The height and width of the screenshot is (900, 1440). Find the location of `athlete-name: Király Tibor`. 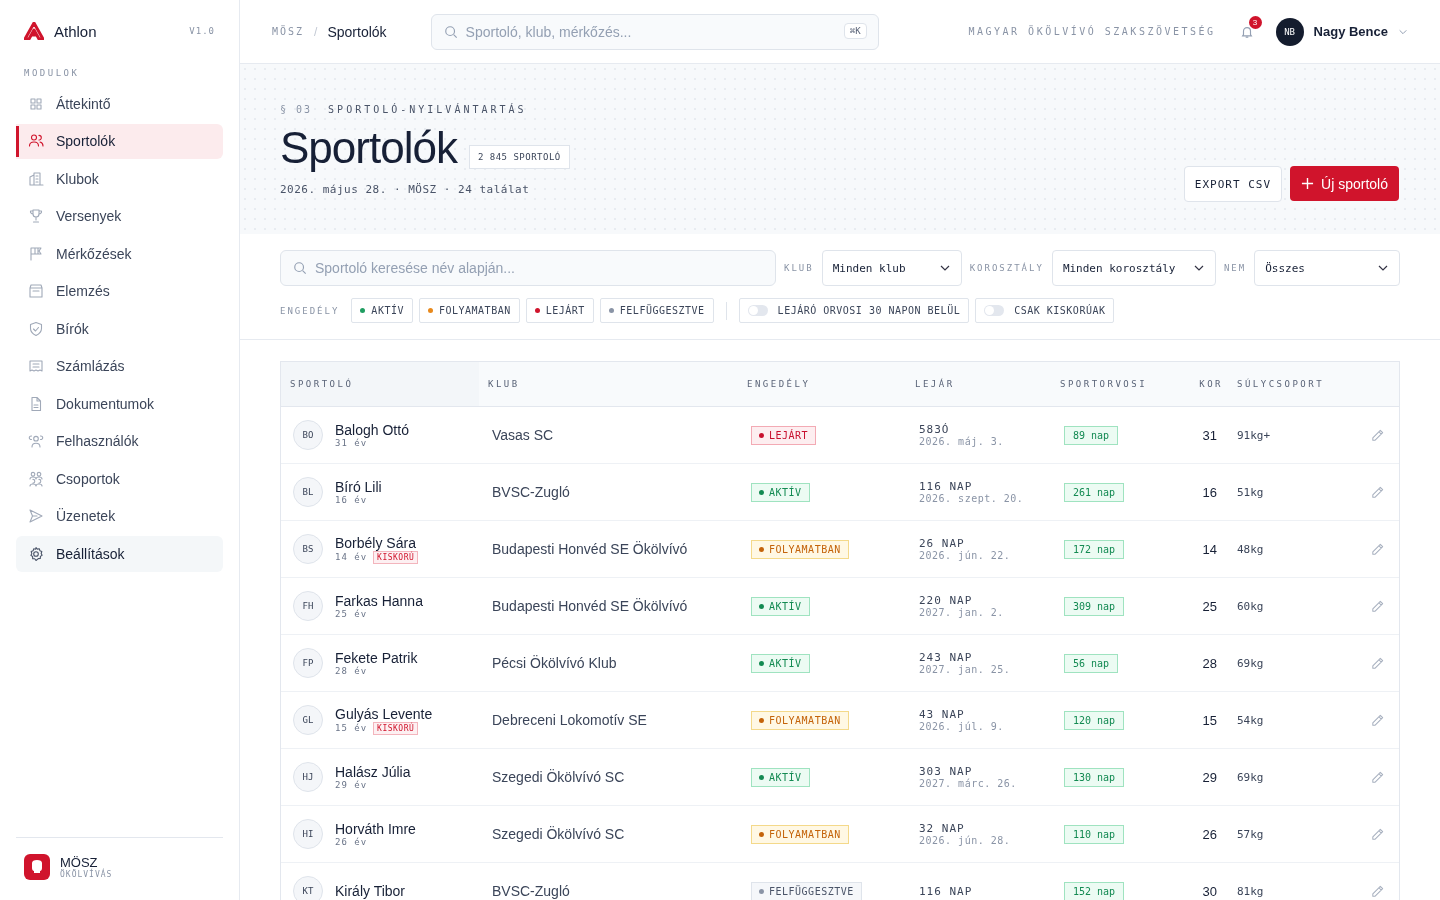

athlete-name: Király Tibor is located at coordinates (370, 891).